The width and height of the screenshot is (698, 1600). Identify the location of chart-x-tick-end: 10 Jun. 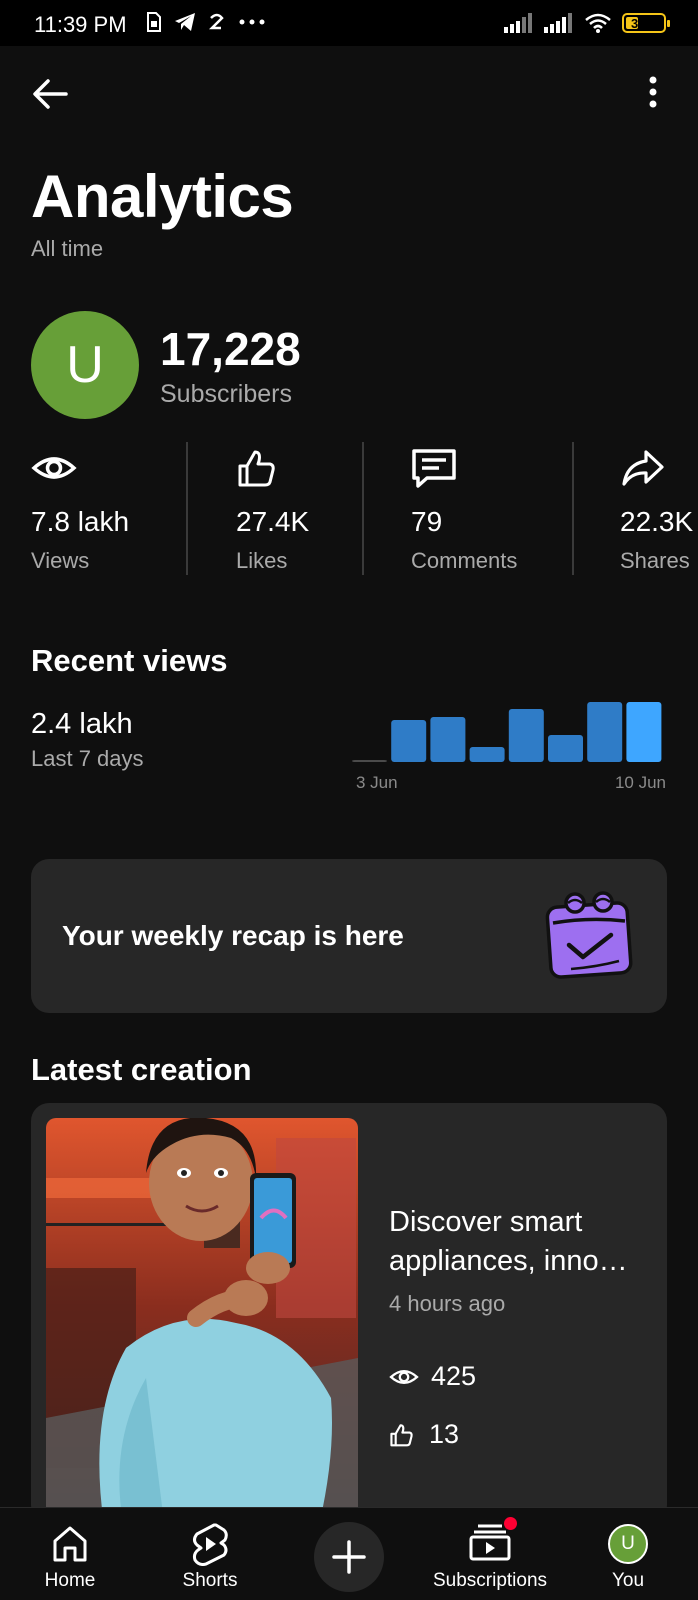
(640, 781).